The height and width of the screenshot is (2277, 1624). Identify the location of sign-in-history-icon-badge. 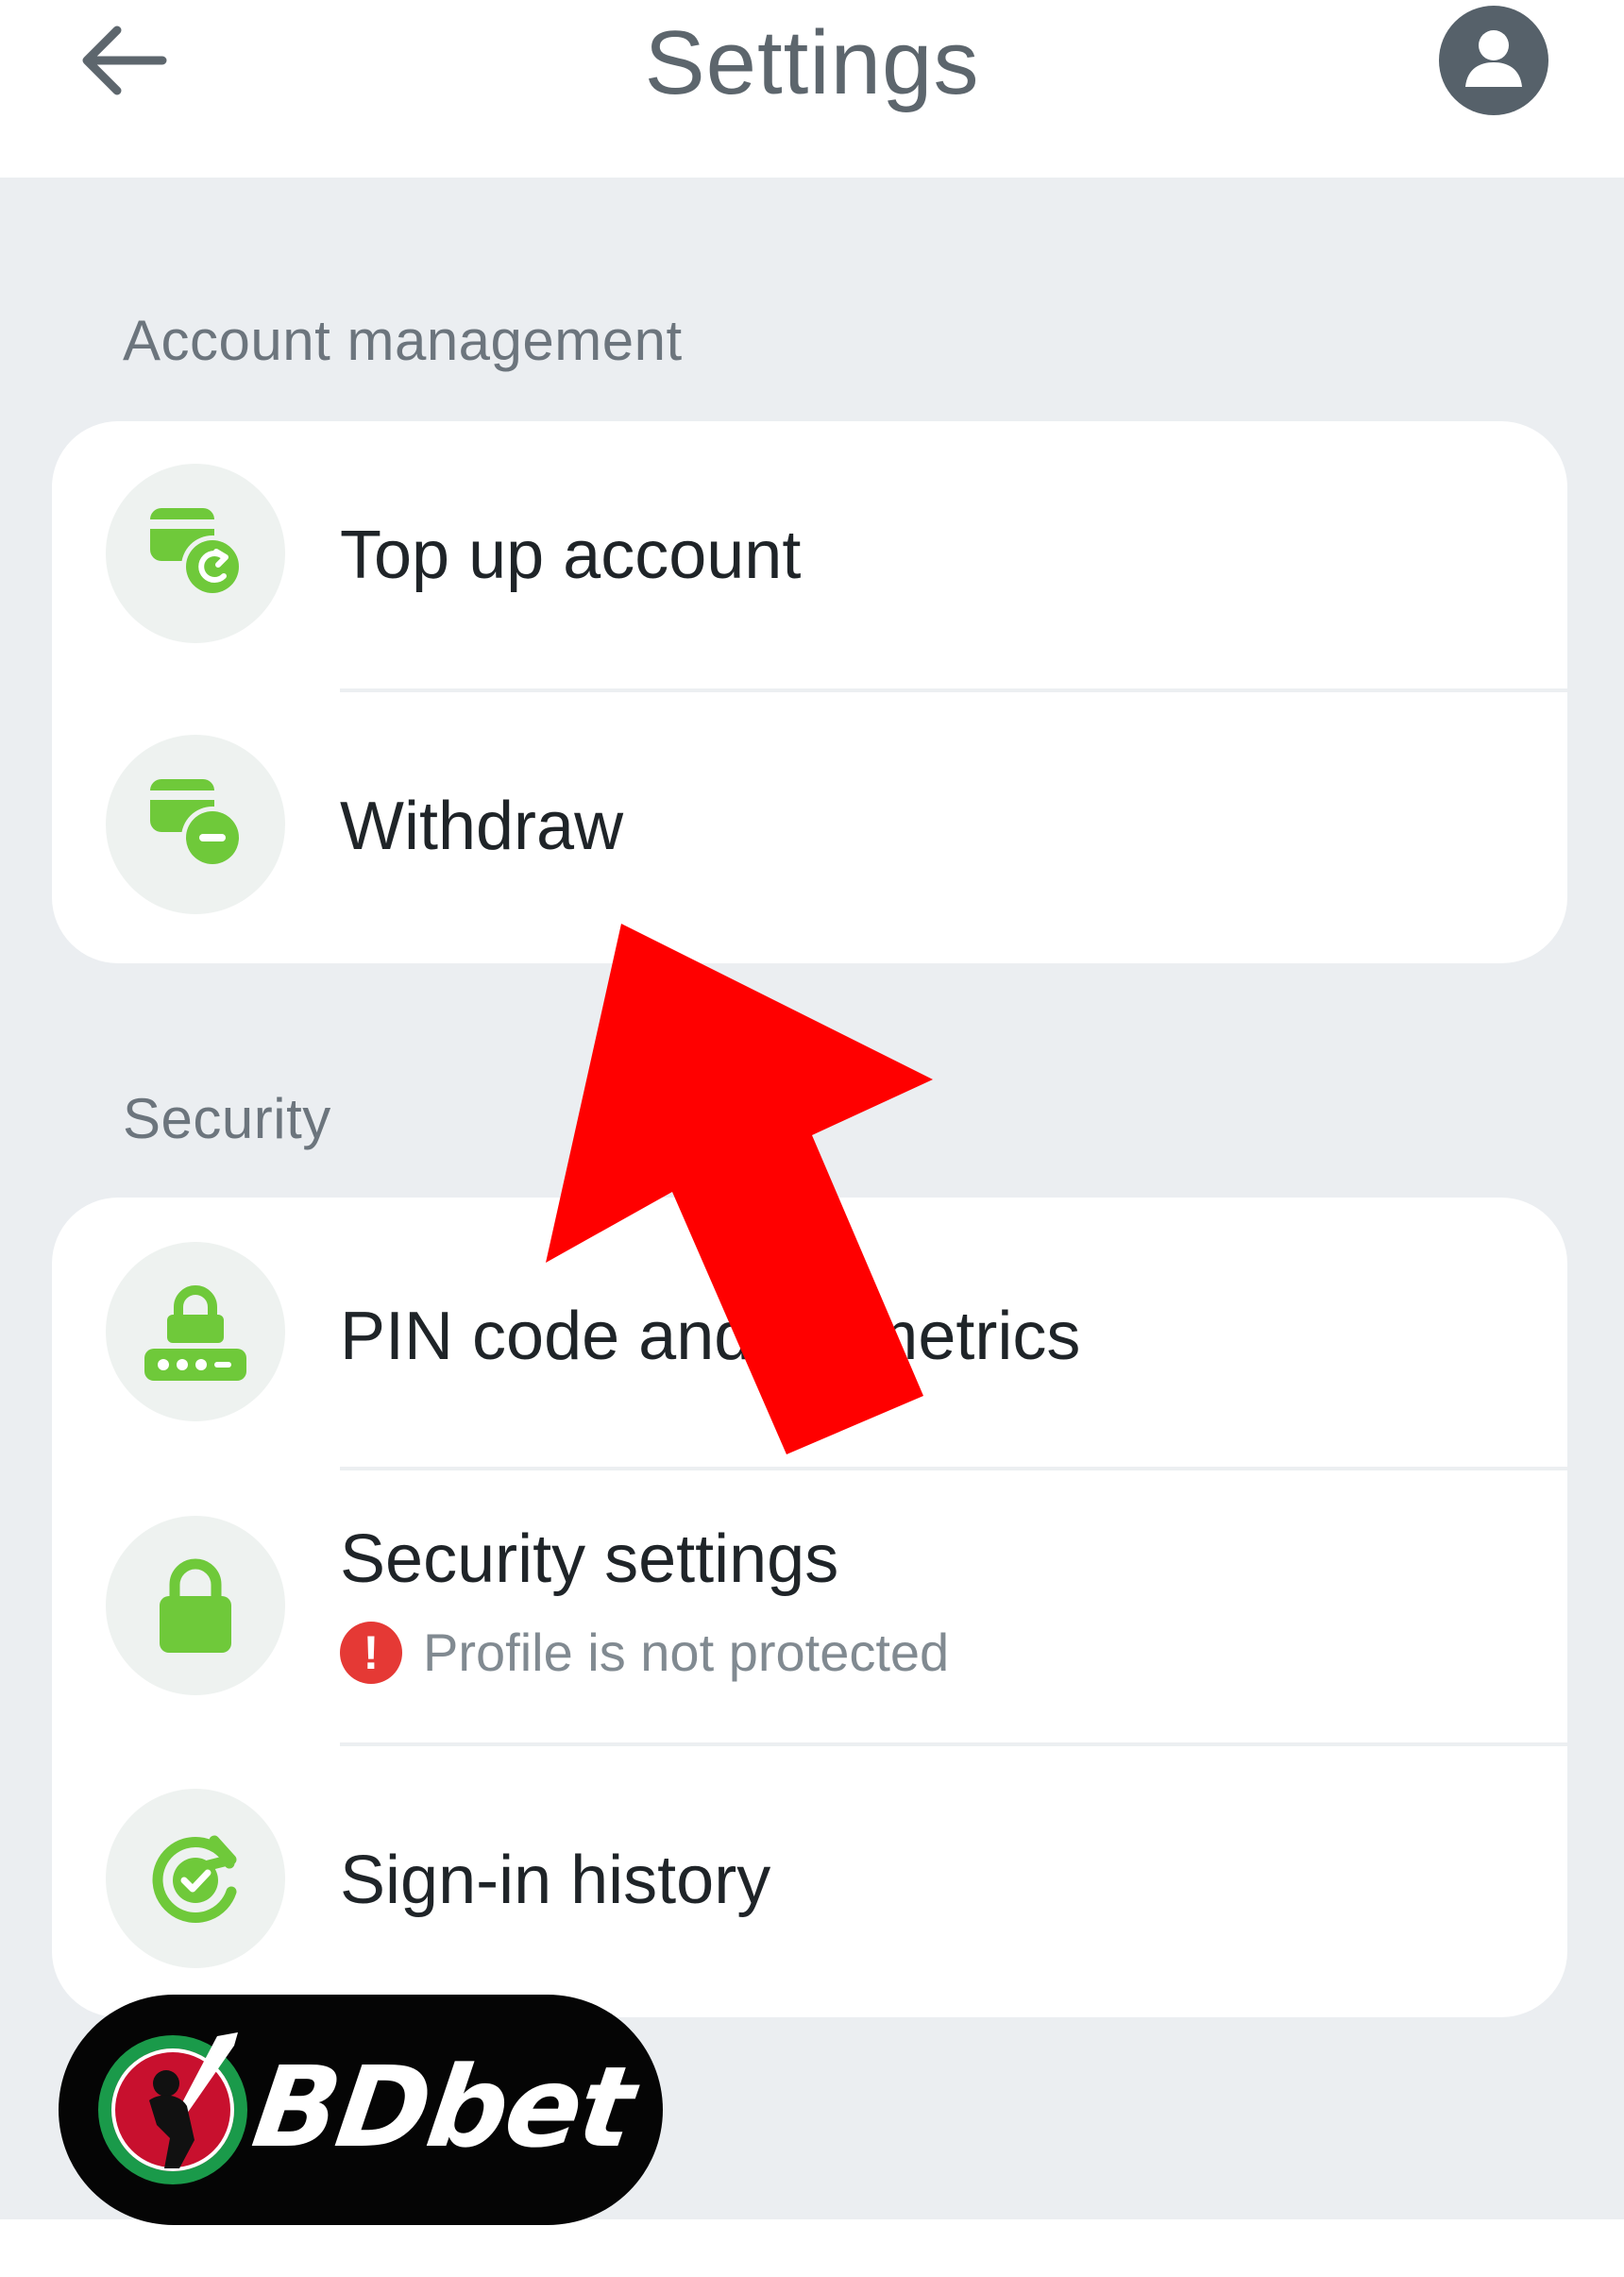
(195, 1879).